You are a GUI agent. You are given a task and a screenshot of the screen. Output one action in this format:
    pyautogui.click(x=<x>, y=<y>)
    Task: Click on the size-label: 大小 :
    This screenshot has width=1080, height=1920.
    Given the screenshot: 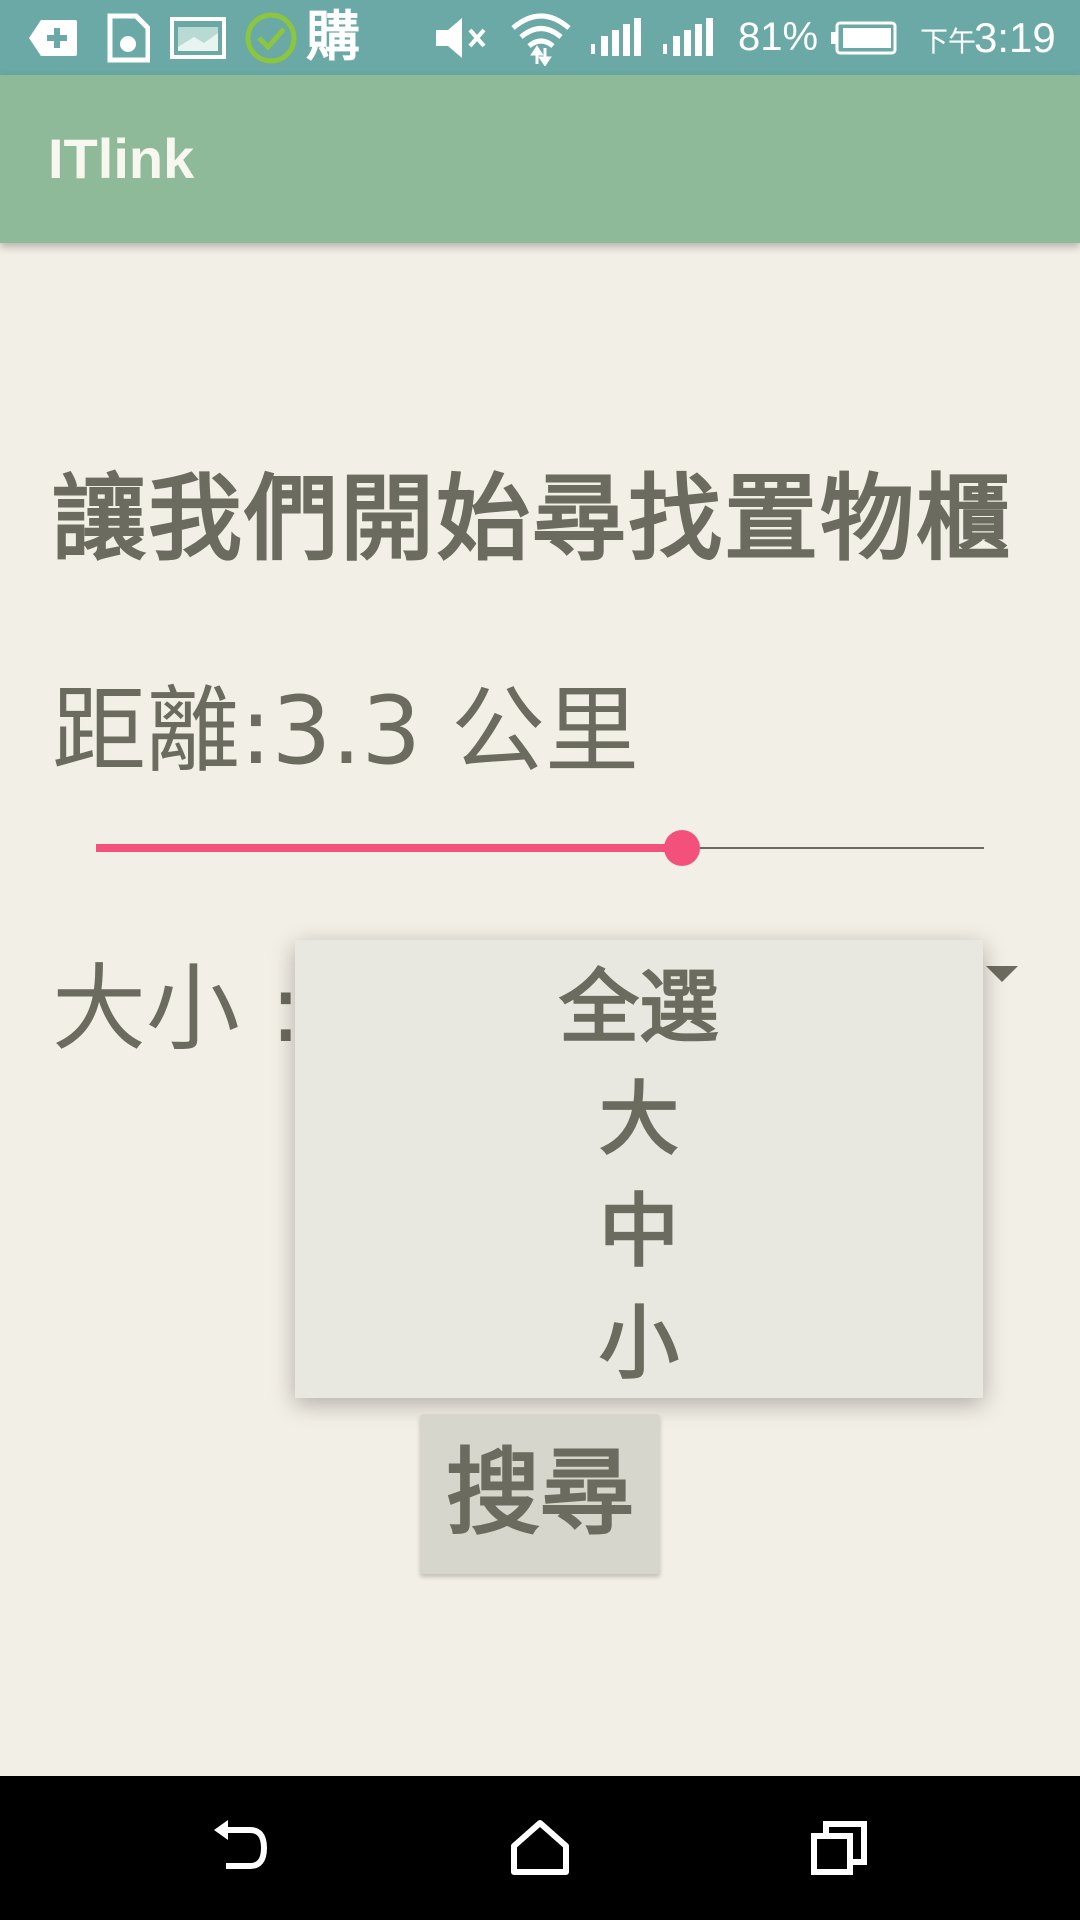 What is the action you would take?
    pyautogui.click(x=177, y=1009)
    